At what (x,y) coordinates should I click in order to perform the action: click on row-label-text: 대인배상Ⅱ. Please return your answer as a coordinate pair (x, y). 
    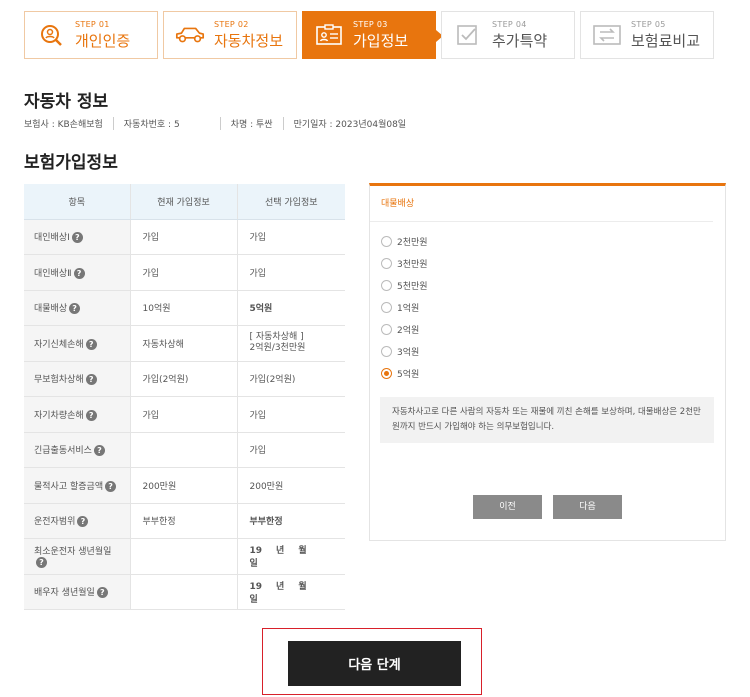
    Looking at the image, I should click on (53, 273).